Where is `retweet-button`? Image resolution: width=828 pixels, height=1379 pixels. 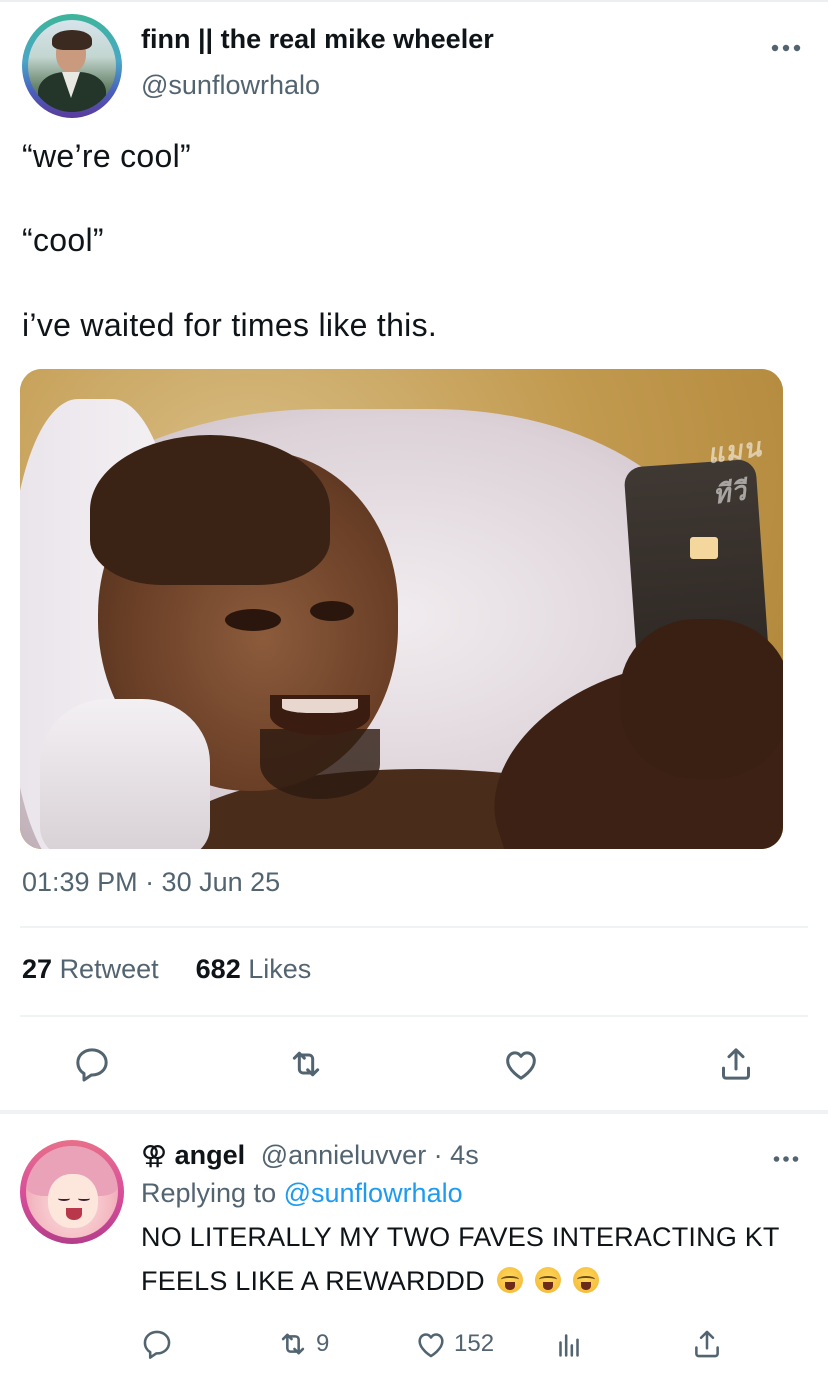
retweet-button is located at coordinates (306, 1064).